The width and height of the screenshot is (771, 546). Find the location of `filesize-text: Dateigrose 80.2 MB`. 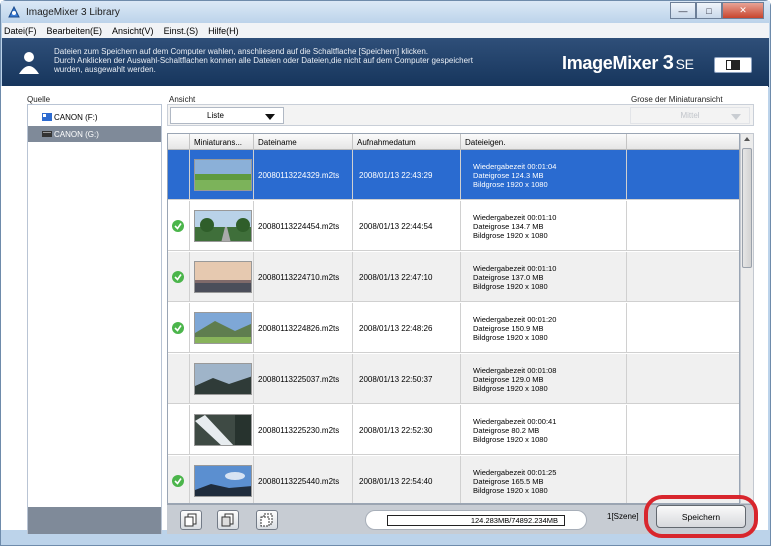

filesize-text: Dateigrose 80.2 MB is located at coordinates (506, 430).